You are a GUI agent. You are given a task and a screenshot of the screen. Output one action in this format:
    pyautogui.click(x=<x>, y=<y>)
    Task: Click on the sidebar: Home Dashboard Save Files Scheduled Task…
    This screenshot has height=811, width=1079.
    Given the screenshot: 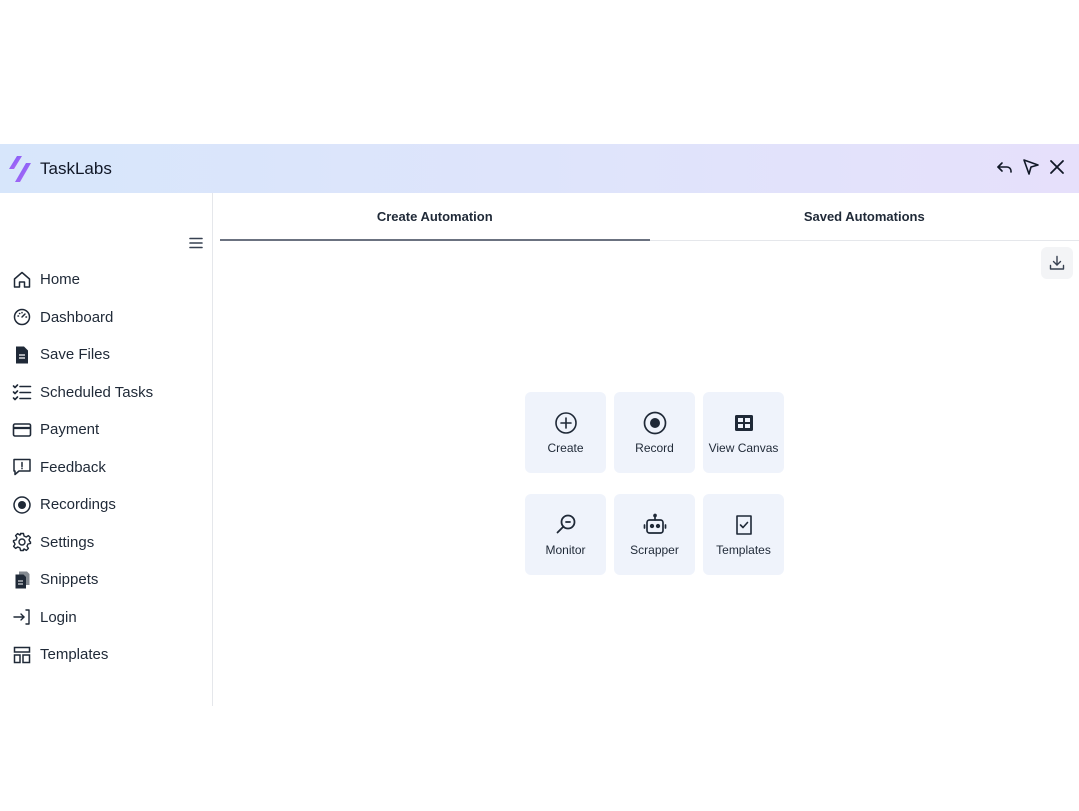 What is the action you would take?
    pyautogui.click(x=106, y=449)
    